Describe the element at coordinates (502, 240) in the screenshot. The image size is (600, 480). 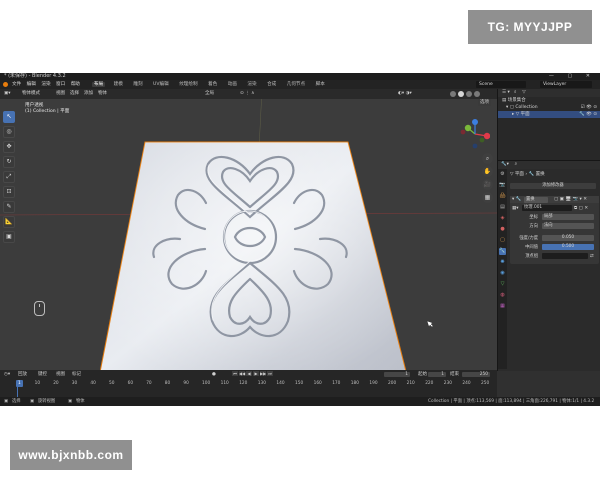
I see `object-tab-icon: ▢` at that location.